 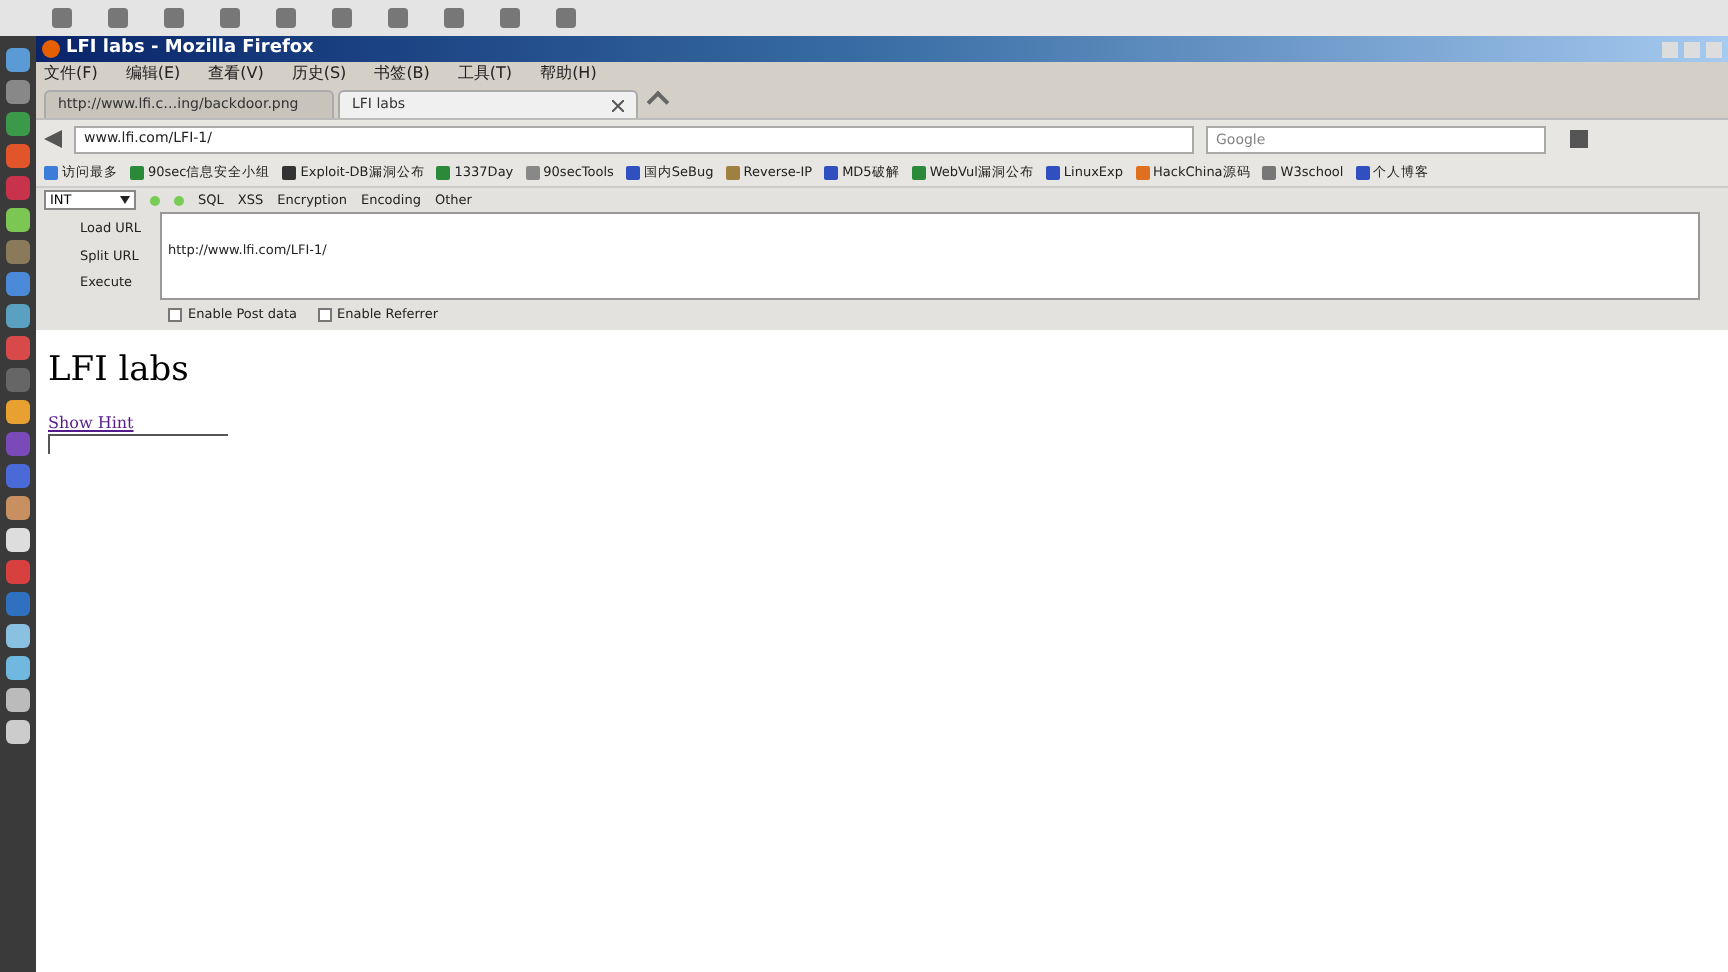 What do you see at coordinates (53, 139) in the screenshot?
I see `back-arrow-icon` at bounding box center [53, 139].